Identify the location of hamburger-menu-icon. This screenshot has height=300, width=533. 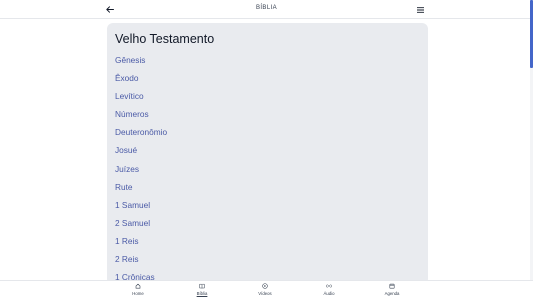
(420, 9).